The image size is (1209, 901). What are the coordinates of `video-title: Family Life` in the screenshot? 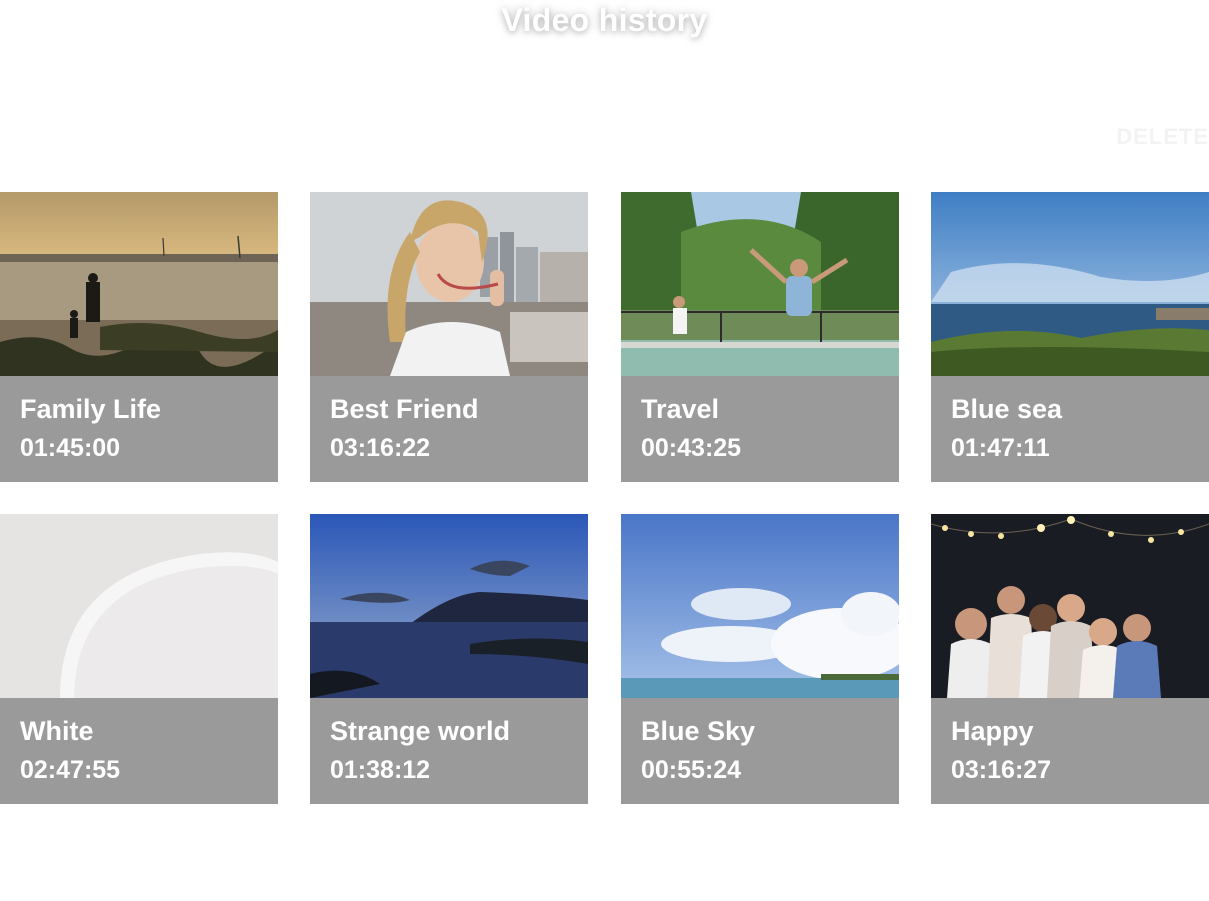 It's located at (91, 409).